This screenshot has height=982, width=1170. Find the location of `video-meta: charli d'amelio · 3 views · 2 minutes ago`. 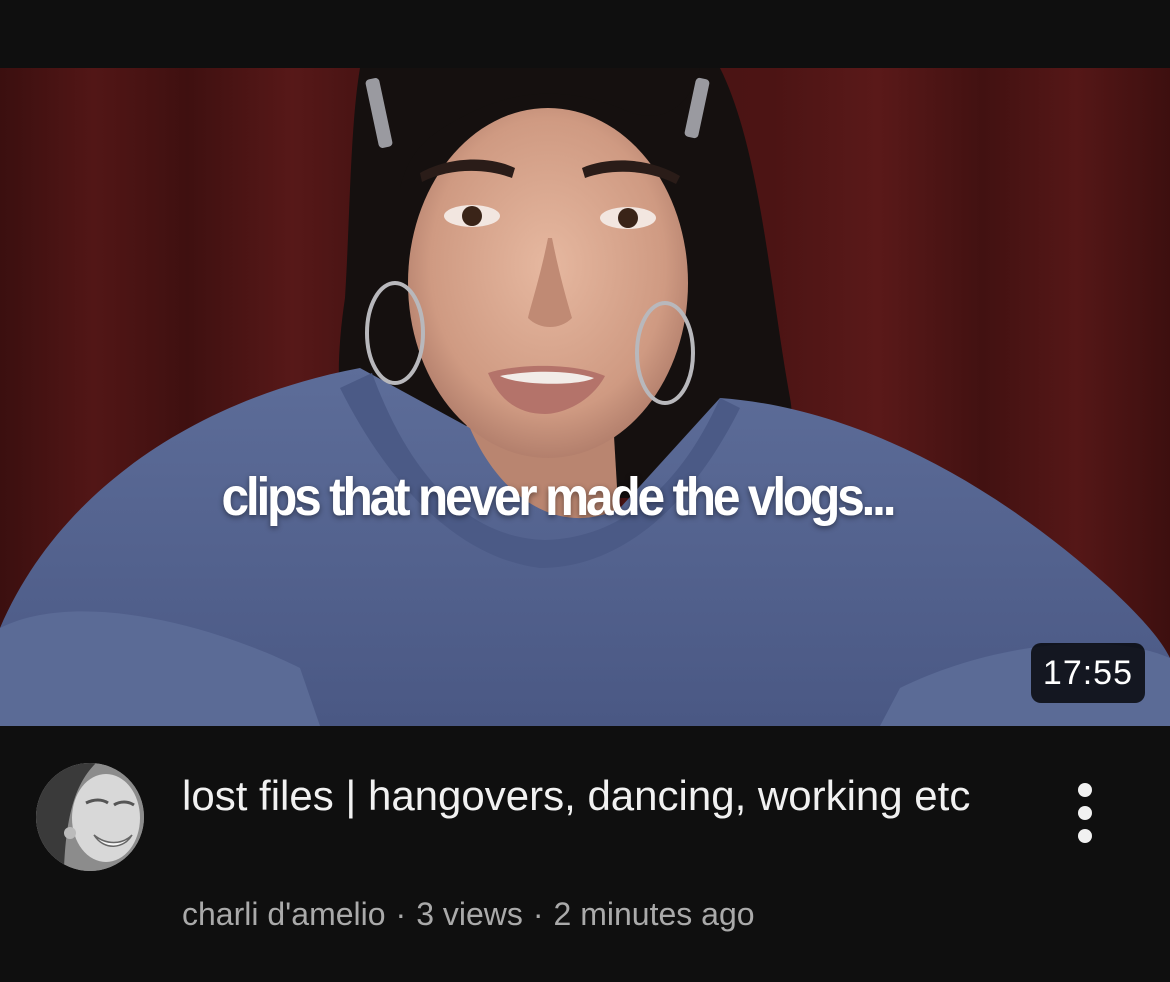

video-meta: charli d'amelio · 3 views · 2 minutes ago is located at coordinates (468, 914).